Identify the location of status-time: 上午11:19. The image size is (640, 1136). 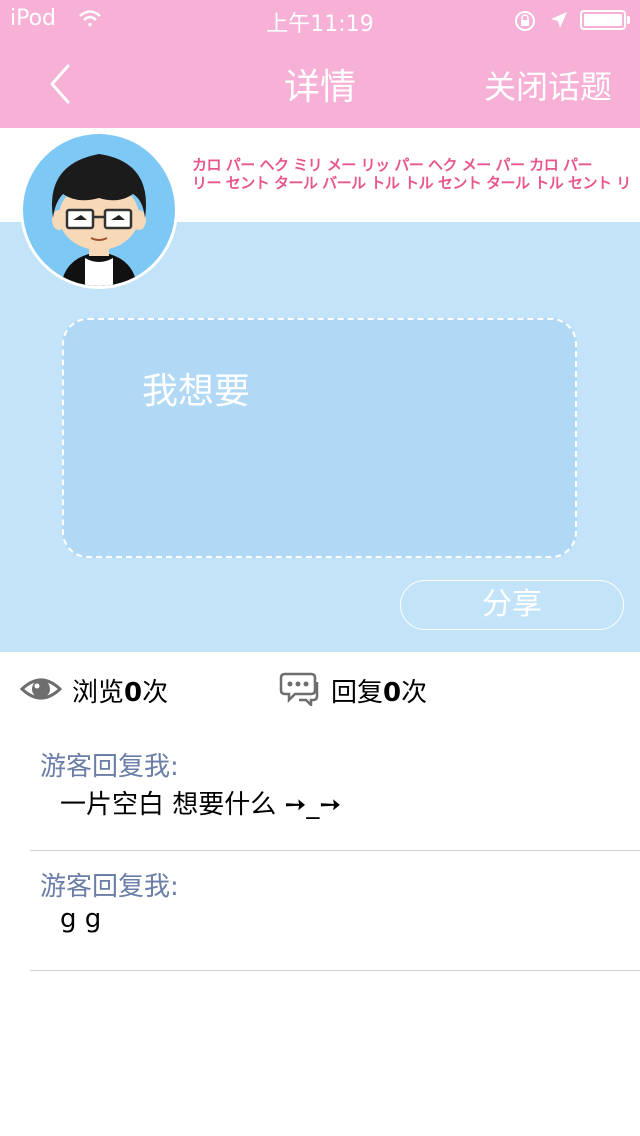
(320, 24).